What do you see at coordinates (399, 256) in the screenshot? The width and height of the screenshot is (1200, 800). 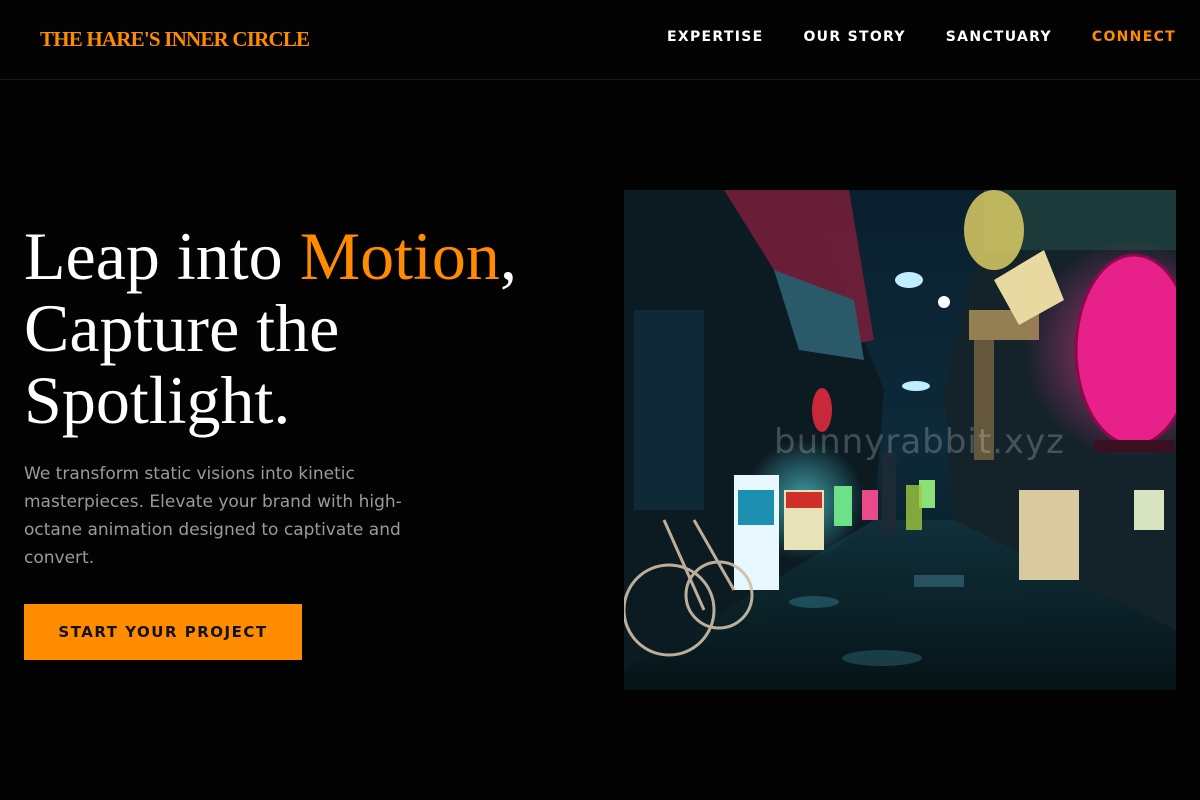 I see `headline-highlight: Motion` at bounding box center [399, 256].